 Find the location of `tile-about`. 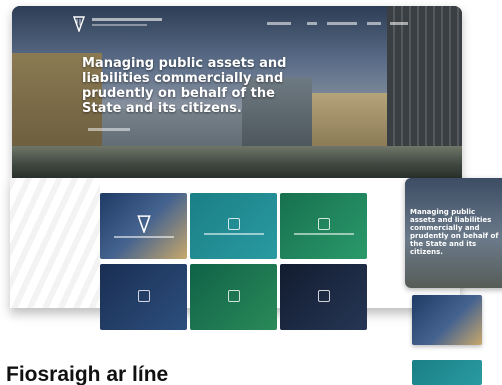

tile-about is located at coordinates (143, 226).